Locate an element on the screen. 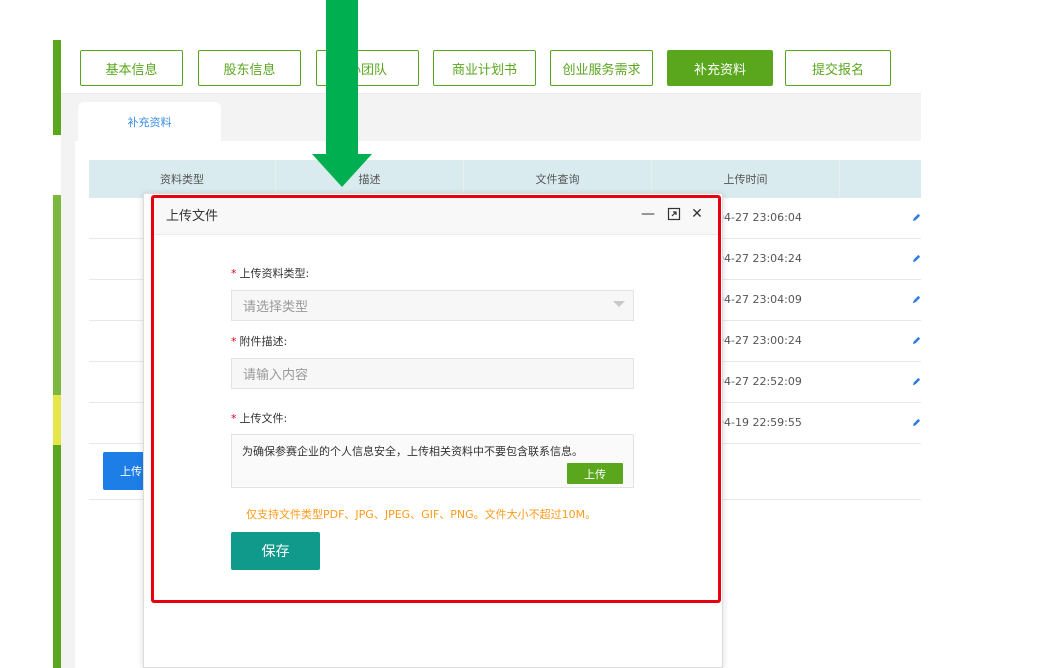  row-upload-time: 04-27 23:04:24 is located at coordinates (759, 258).